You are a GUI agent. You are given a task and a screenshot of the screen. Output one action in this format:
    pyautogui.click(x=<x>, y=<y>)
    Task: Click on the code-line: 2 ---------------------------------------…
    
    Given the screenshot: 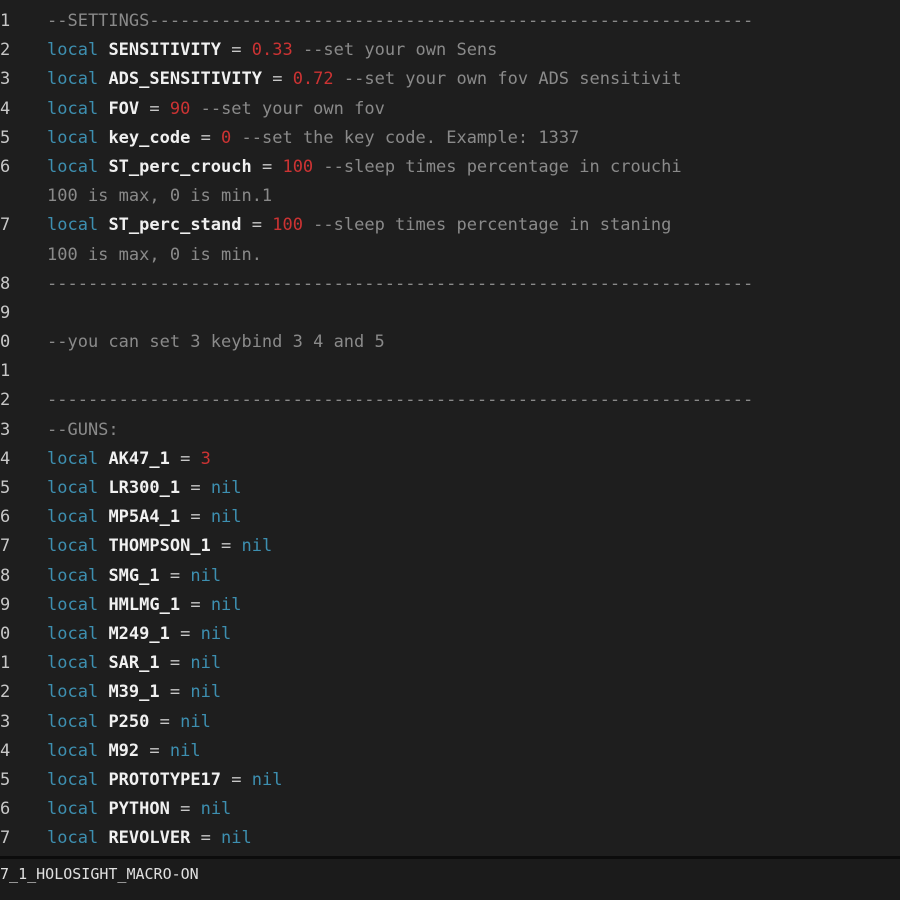 What is the action you would take?
    pyautogui.click(x=450, y=400)
    